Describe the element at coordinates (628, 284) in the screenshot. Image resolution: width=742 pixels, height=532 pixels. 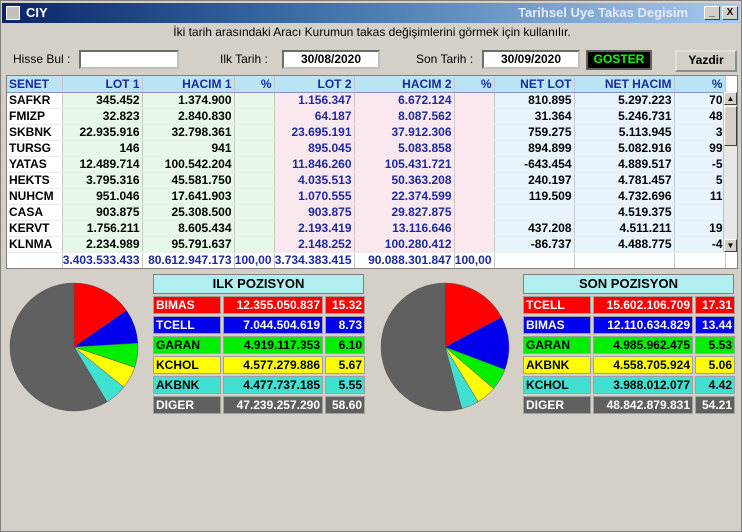
I see `son-pozisyon-title: SON POZISYON` at that location.